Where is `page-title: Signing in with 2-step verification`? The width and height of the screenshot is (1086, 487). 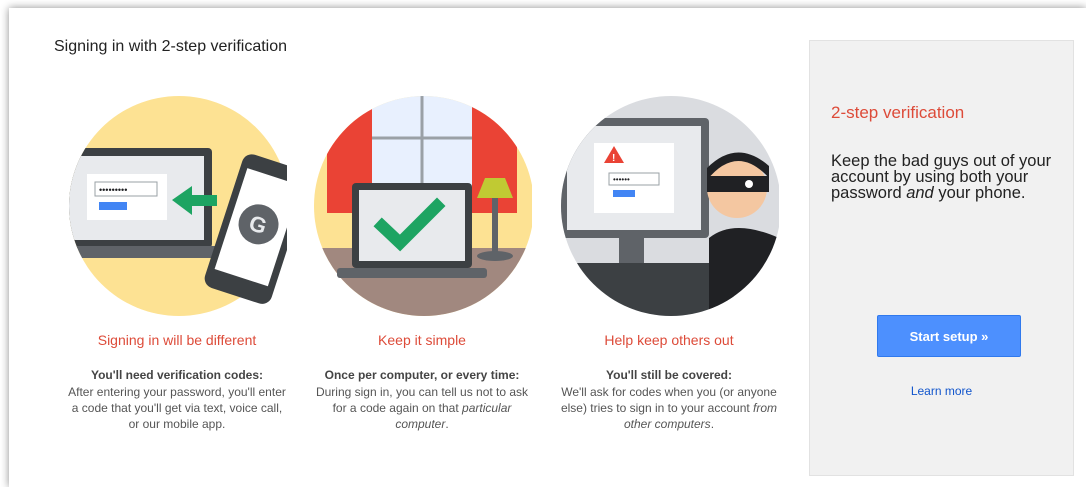 page-title: Signing in with 2-step verification is located at coordinates (171, 46).